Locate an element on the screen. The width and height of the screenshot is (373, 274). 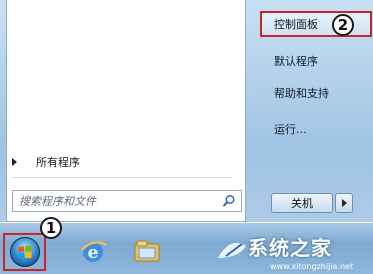
step-1-number: 1 is located at coordinates (51, 228).